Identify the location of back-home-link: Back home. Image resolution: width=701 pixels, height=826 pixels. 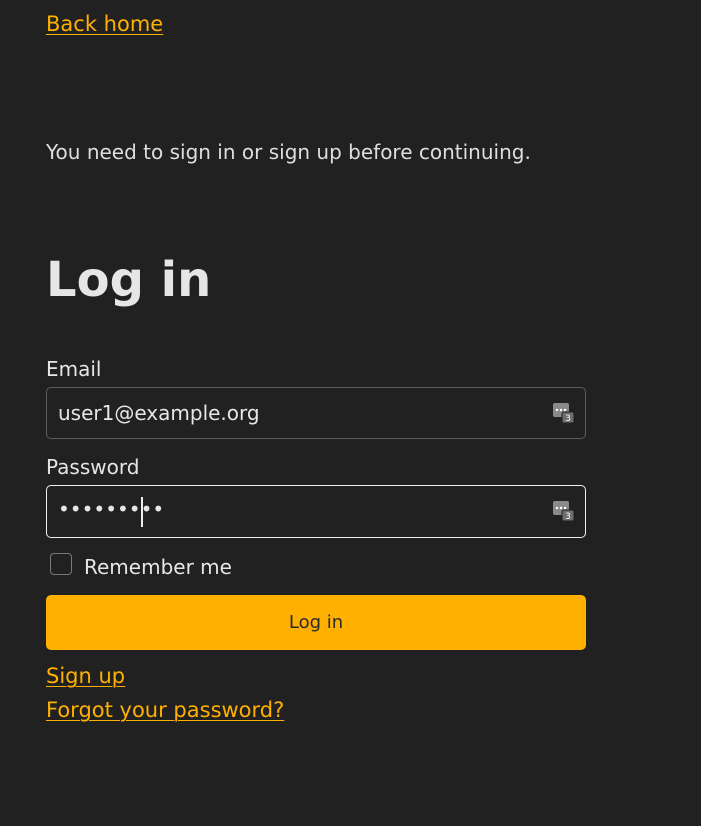
(104, 24).